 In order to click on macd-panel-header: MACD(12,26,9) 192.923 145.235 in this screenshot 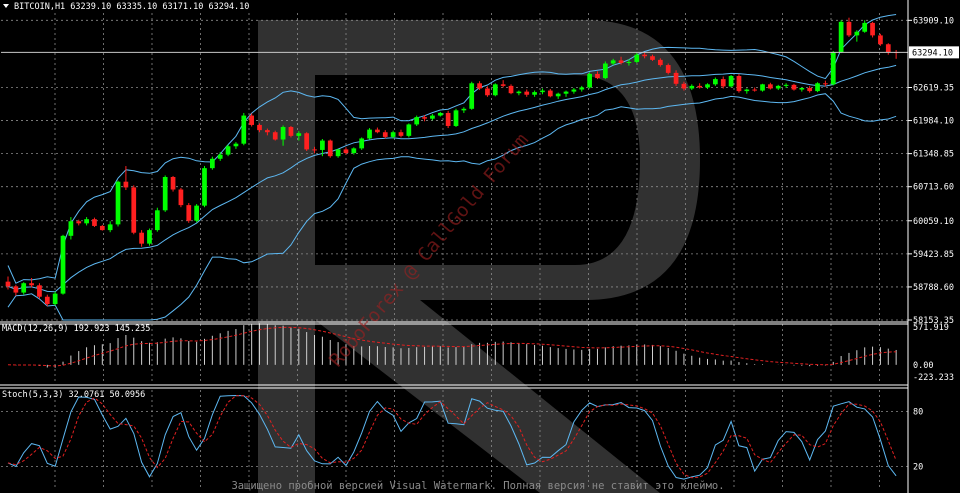, I will do `click(76, 329)`.